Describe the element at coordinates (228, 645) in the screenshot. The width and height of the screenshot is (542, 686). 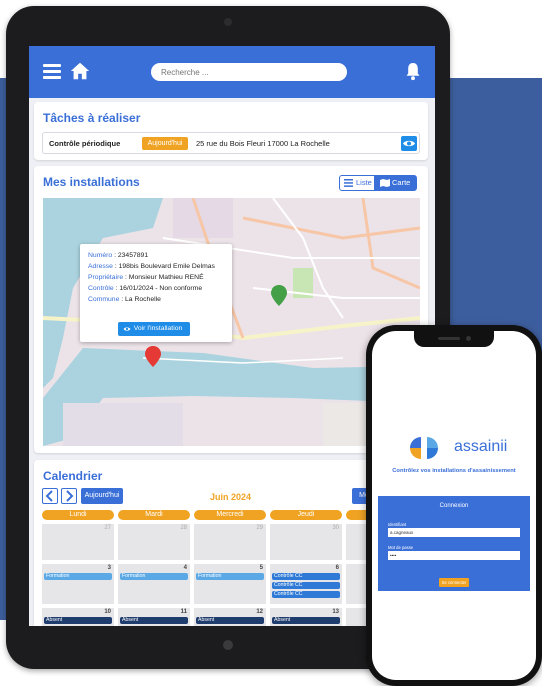
I see `tablet-home-button` at that location.